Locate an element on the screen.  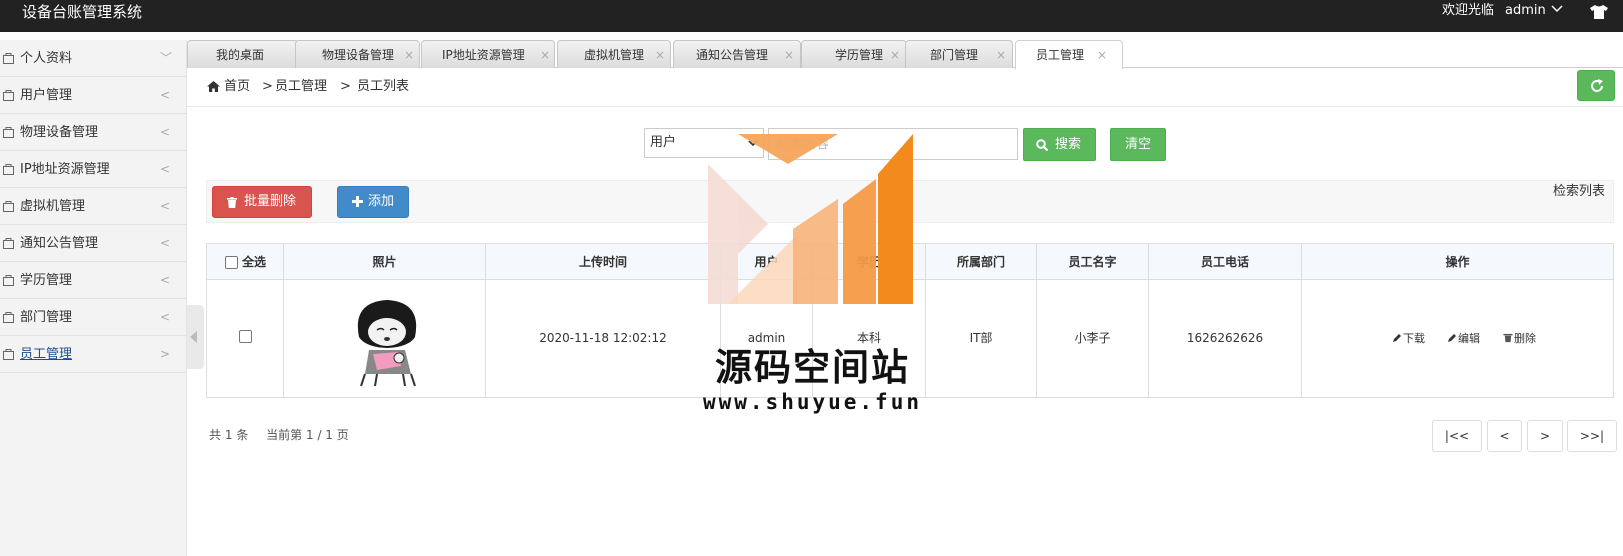
add-button: 添加 is located at coordinates (373, 202).